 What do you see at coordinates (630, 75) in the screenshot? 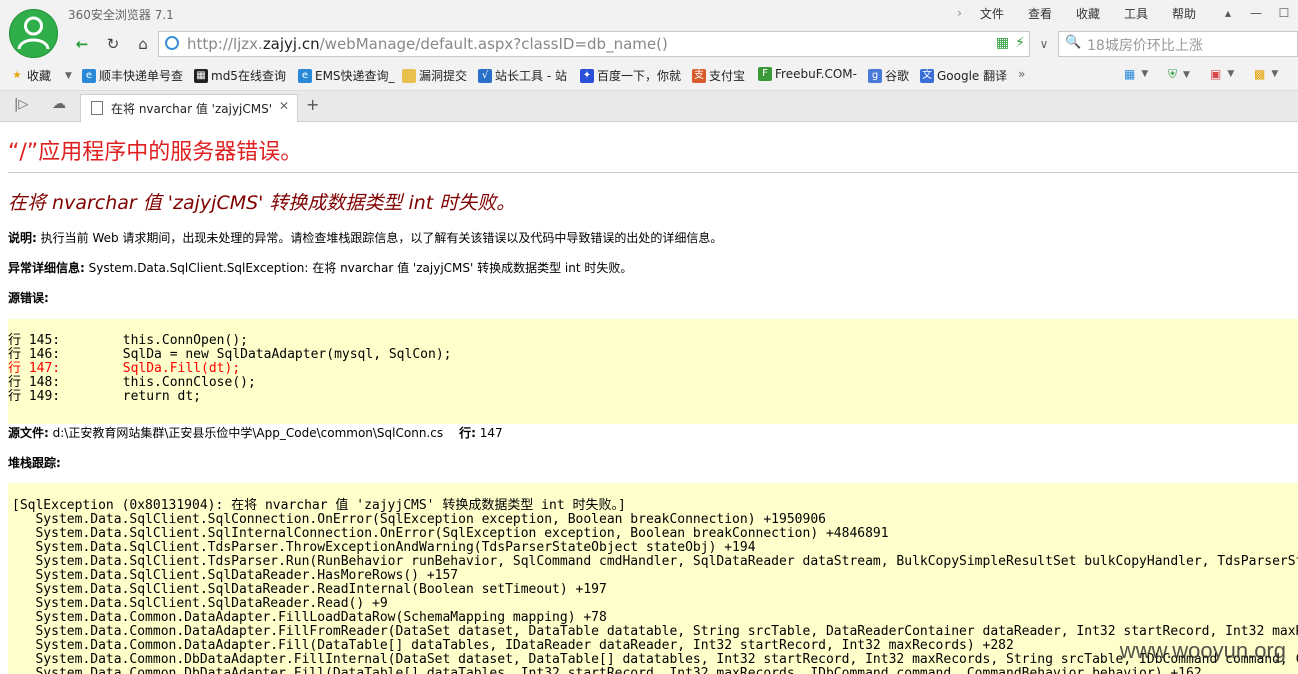
I see `bookmark-baidu: ✦ 百度一下，你就` at bounding box center [630, 75].